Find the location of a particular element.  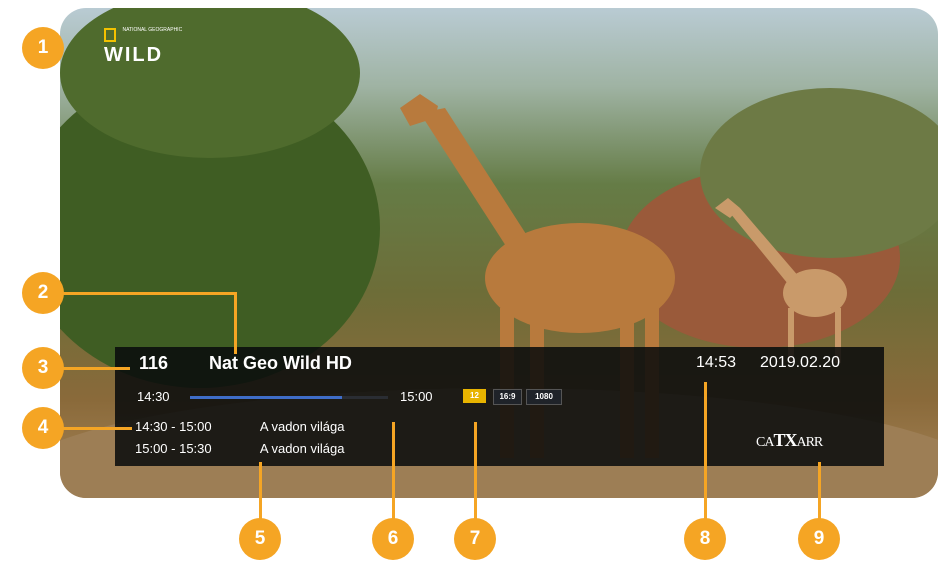

current-time: 14:53 is located at coordinates (716, 362).